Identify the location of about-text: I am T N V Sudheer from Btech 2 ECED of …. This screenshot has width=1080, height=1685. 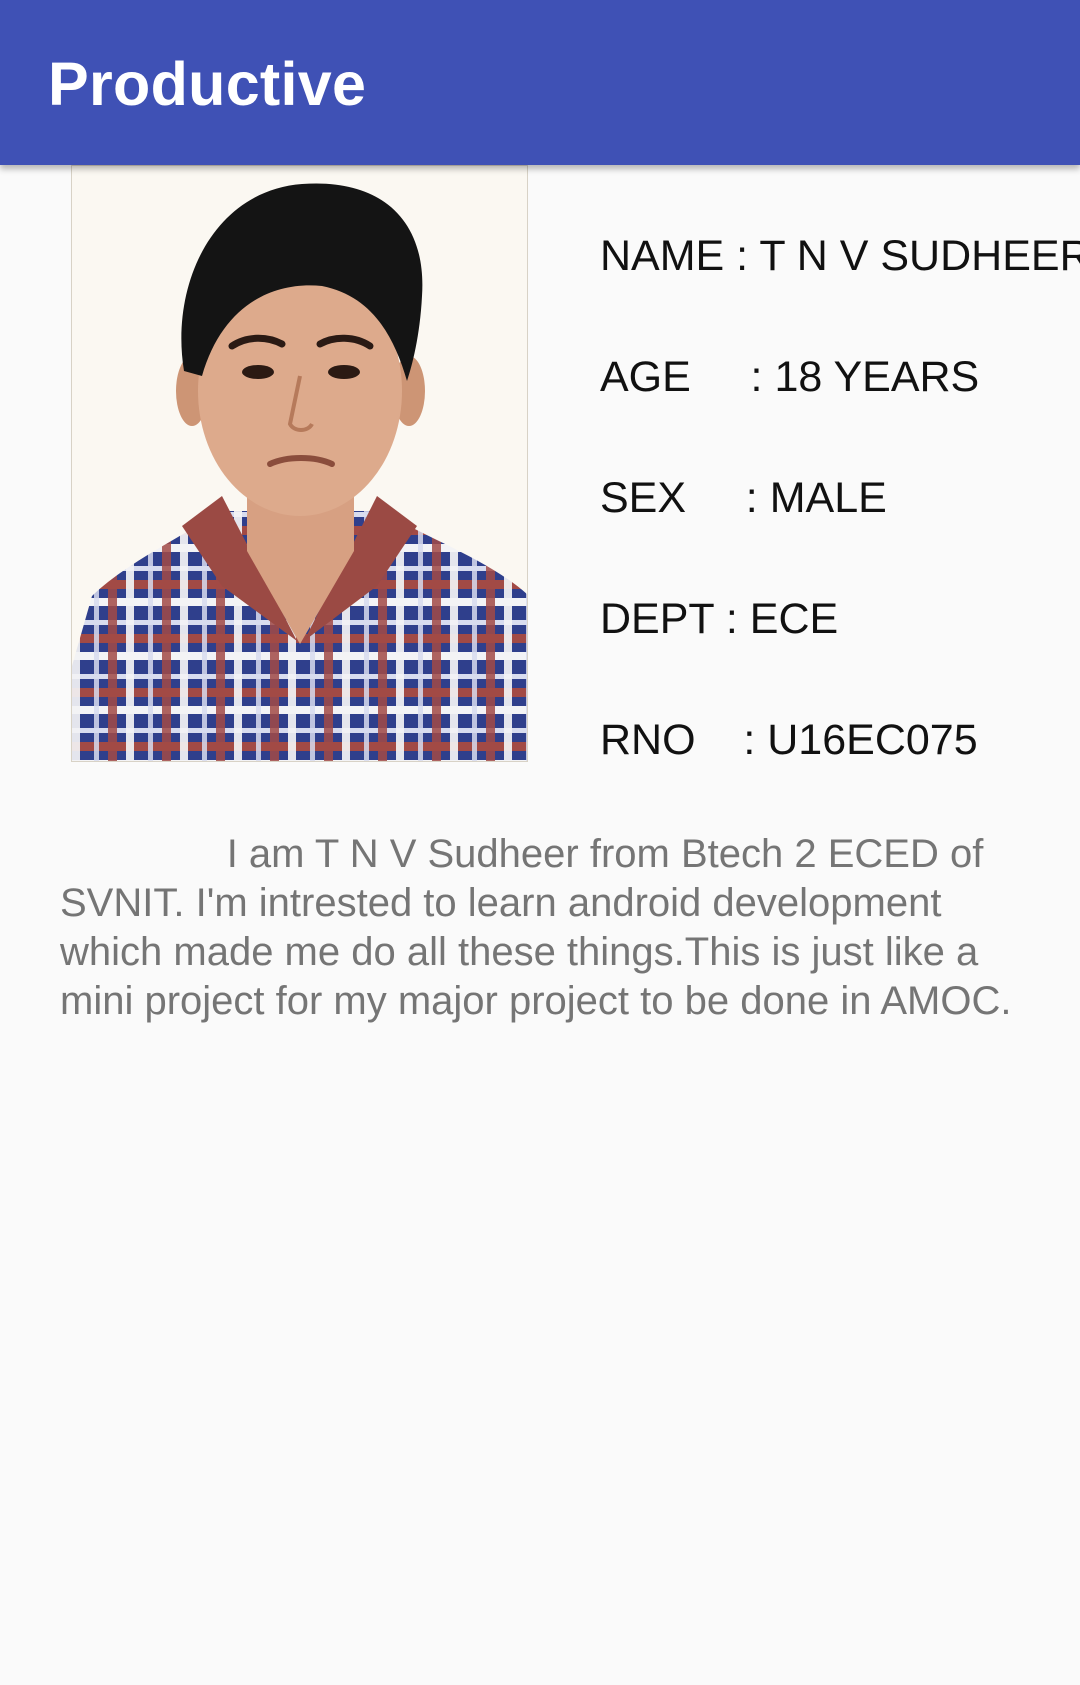
(536, 927).